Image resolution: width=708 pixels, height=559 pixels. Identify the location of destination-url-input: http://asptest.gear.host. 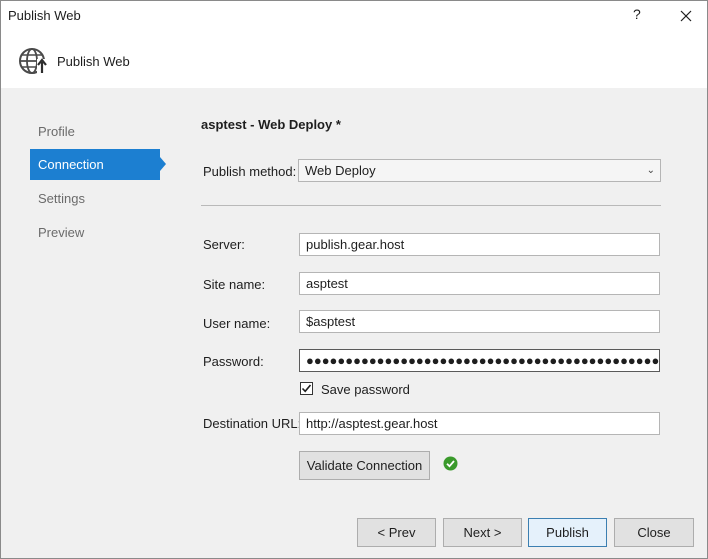
(479, 423).